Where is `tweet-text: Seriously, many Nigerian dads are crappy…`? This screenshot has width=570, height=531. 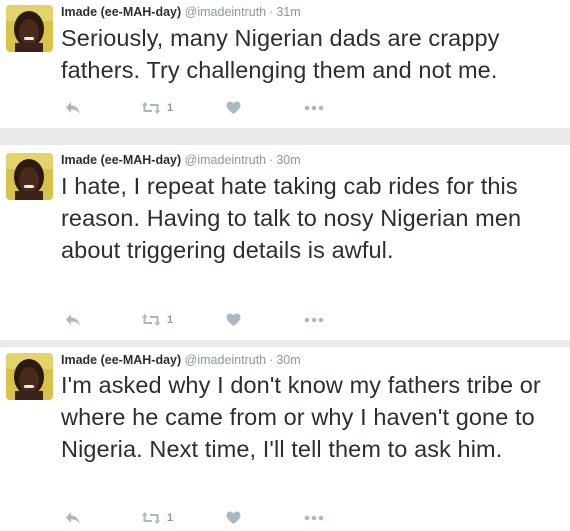 tweet-text: Seriously, many Nigerian dads are crappy… is located at coordinates (280, 54).